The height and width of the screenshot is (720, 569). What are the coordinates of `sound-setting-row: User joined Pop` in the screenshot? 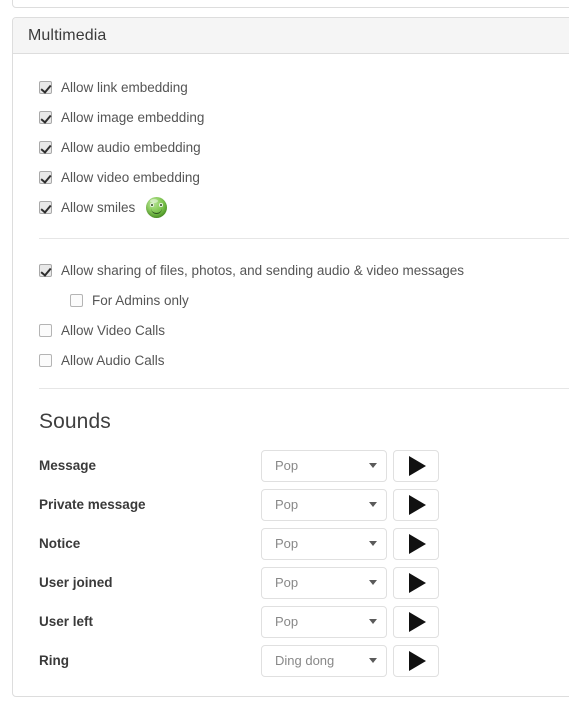 It's located at (298, 582).